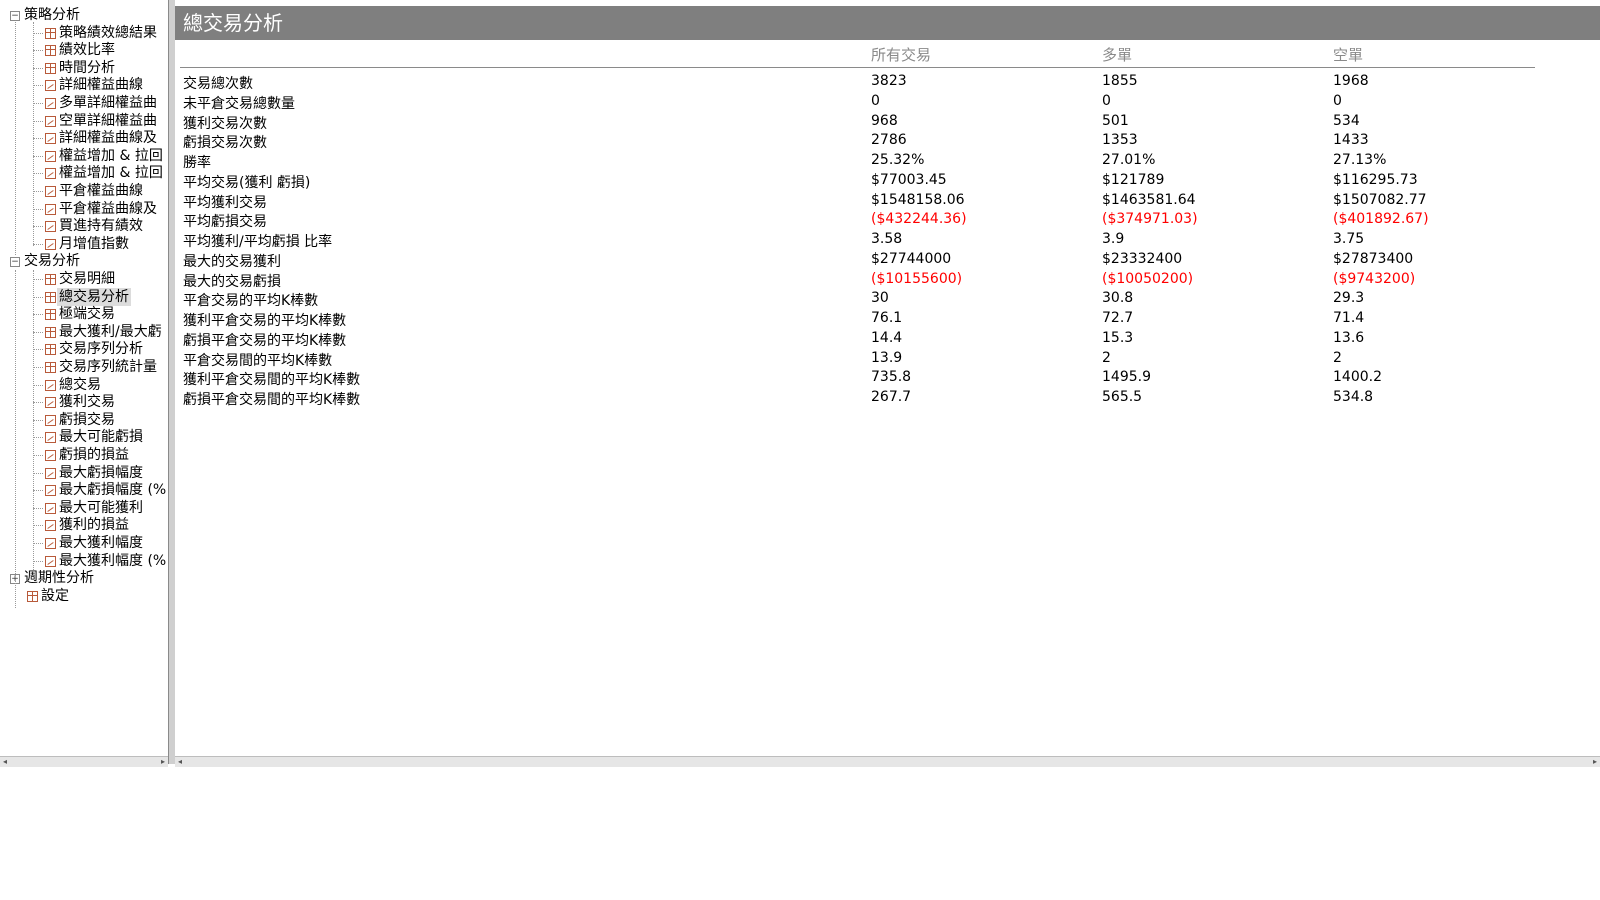 Image resolution: width=1600 pixels, height=900 pixels. I want to click on tree-scroll-left-icon: ◂, so click(5, 762).